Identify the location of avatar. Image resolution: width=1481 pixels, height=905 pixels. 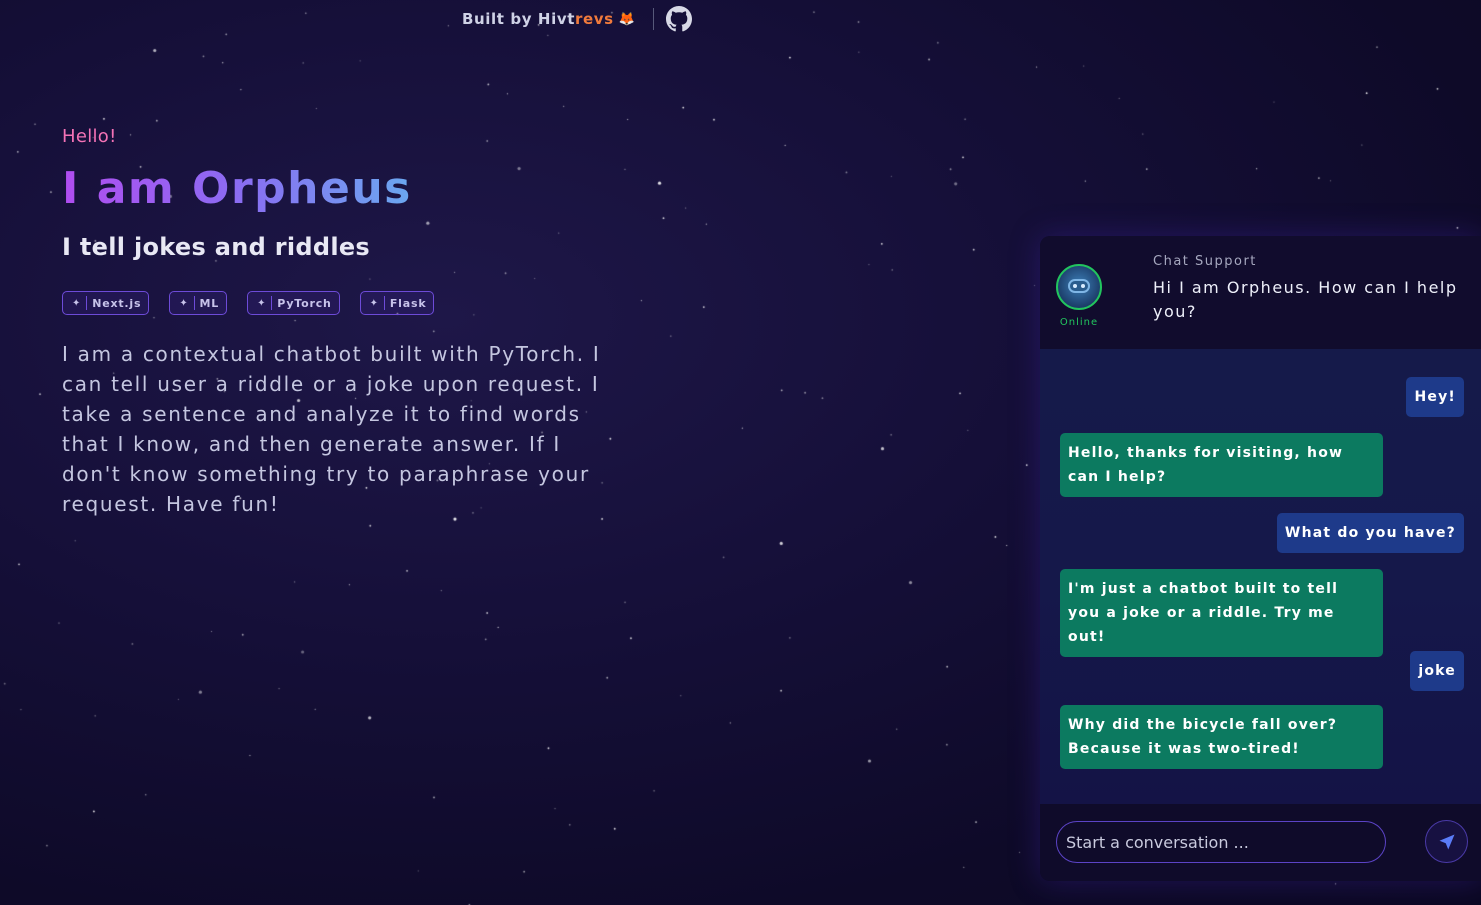
(1079, 287).